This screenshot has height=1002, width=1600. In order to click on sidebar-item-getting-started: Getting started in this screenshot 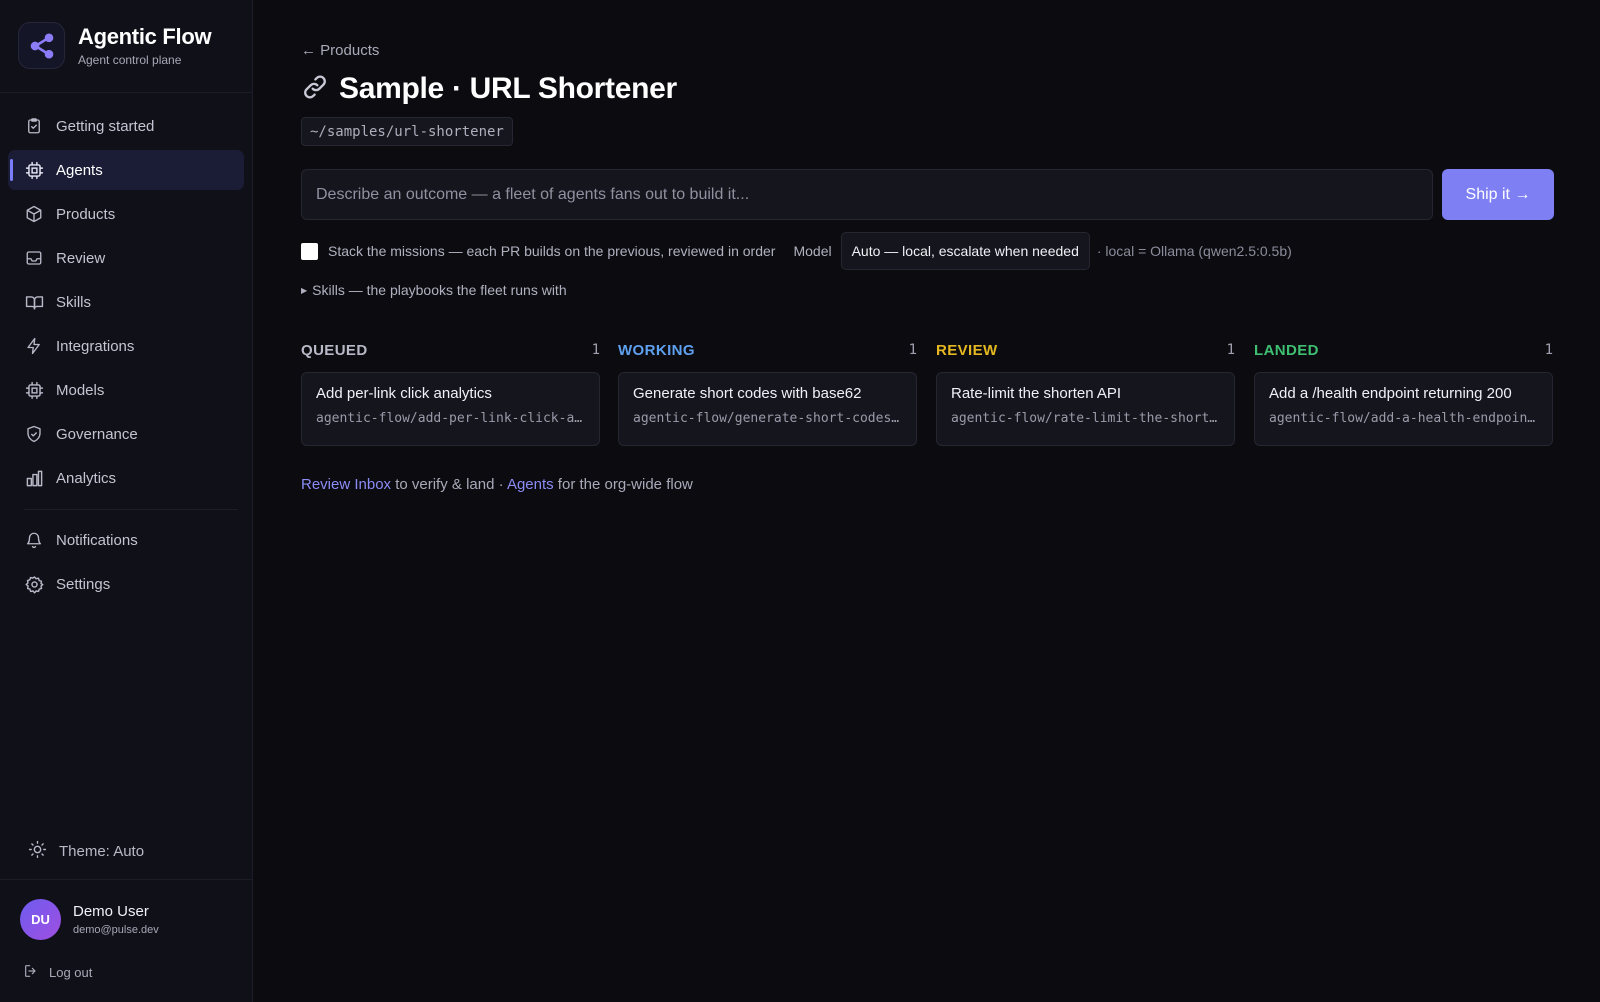, I will do `click(126, 126)`.